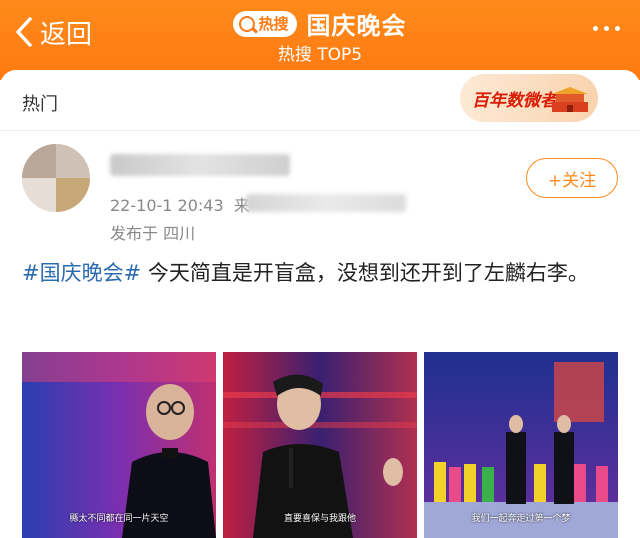 This screenshot has width=640, height=538. I want to click on tab-hot: 热门, so click(40, 103).